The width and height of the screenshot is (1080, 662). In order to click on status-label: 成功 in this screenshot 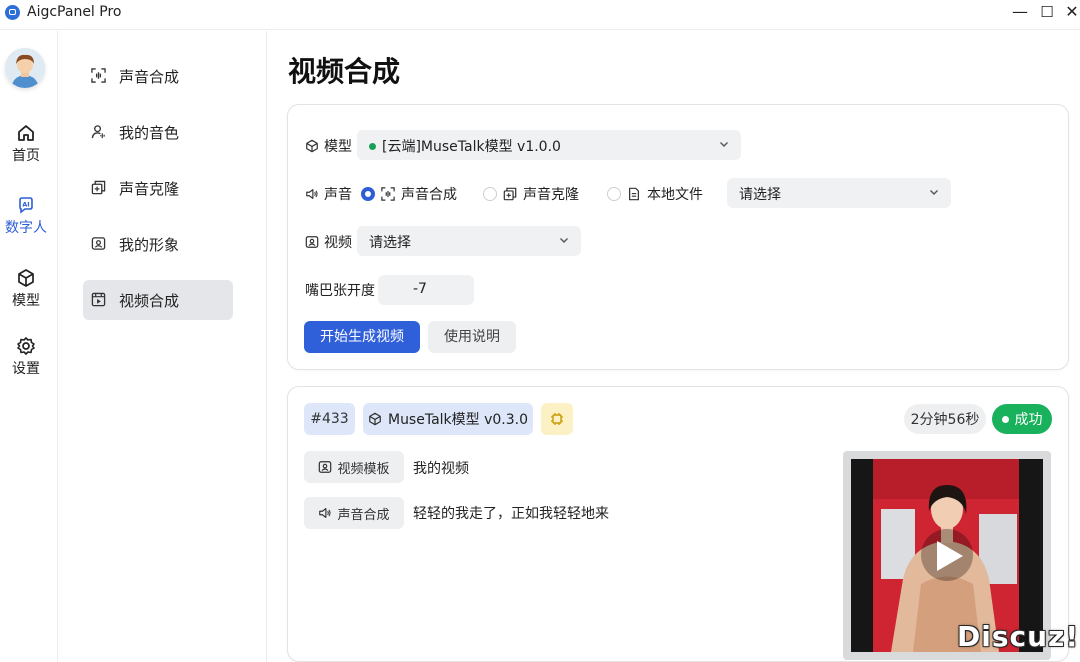, I will do `click(1028, 420)`.